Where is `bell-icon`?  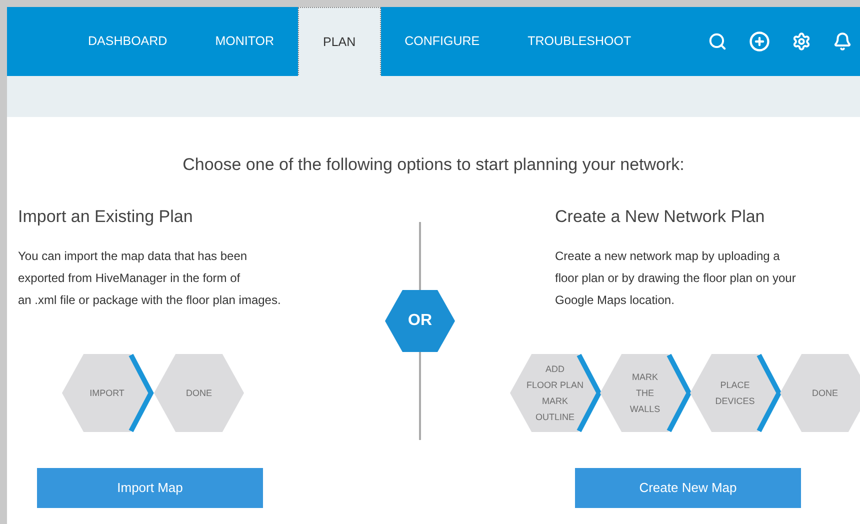 bell-icon is located at coordinates (842, 41).